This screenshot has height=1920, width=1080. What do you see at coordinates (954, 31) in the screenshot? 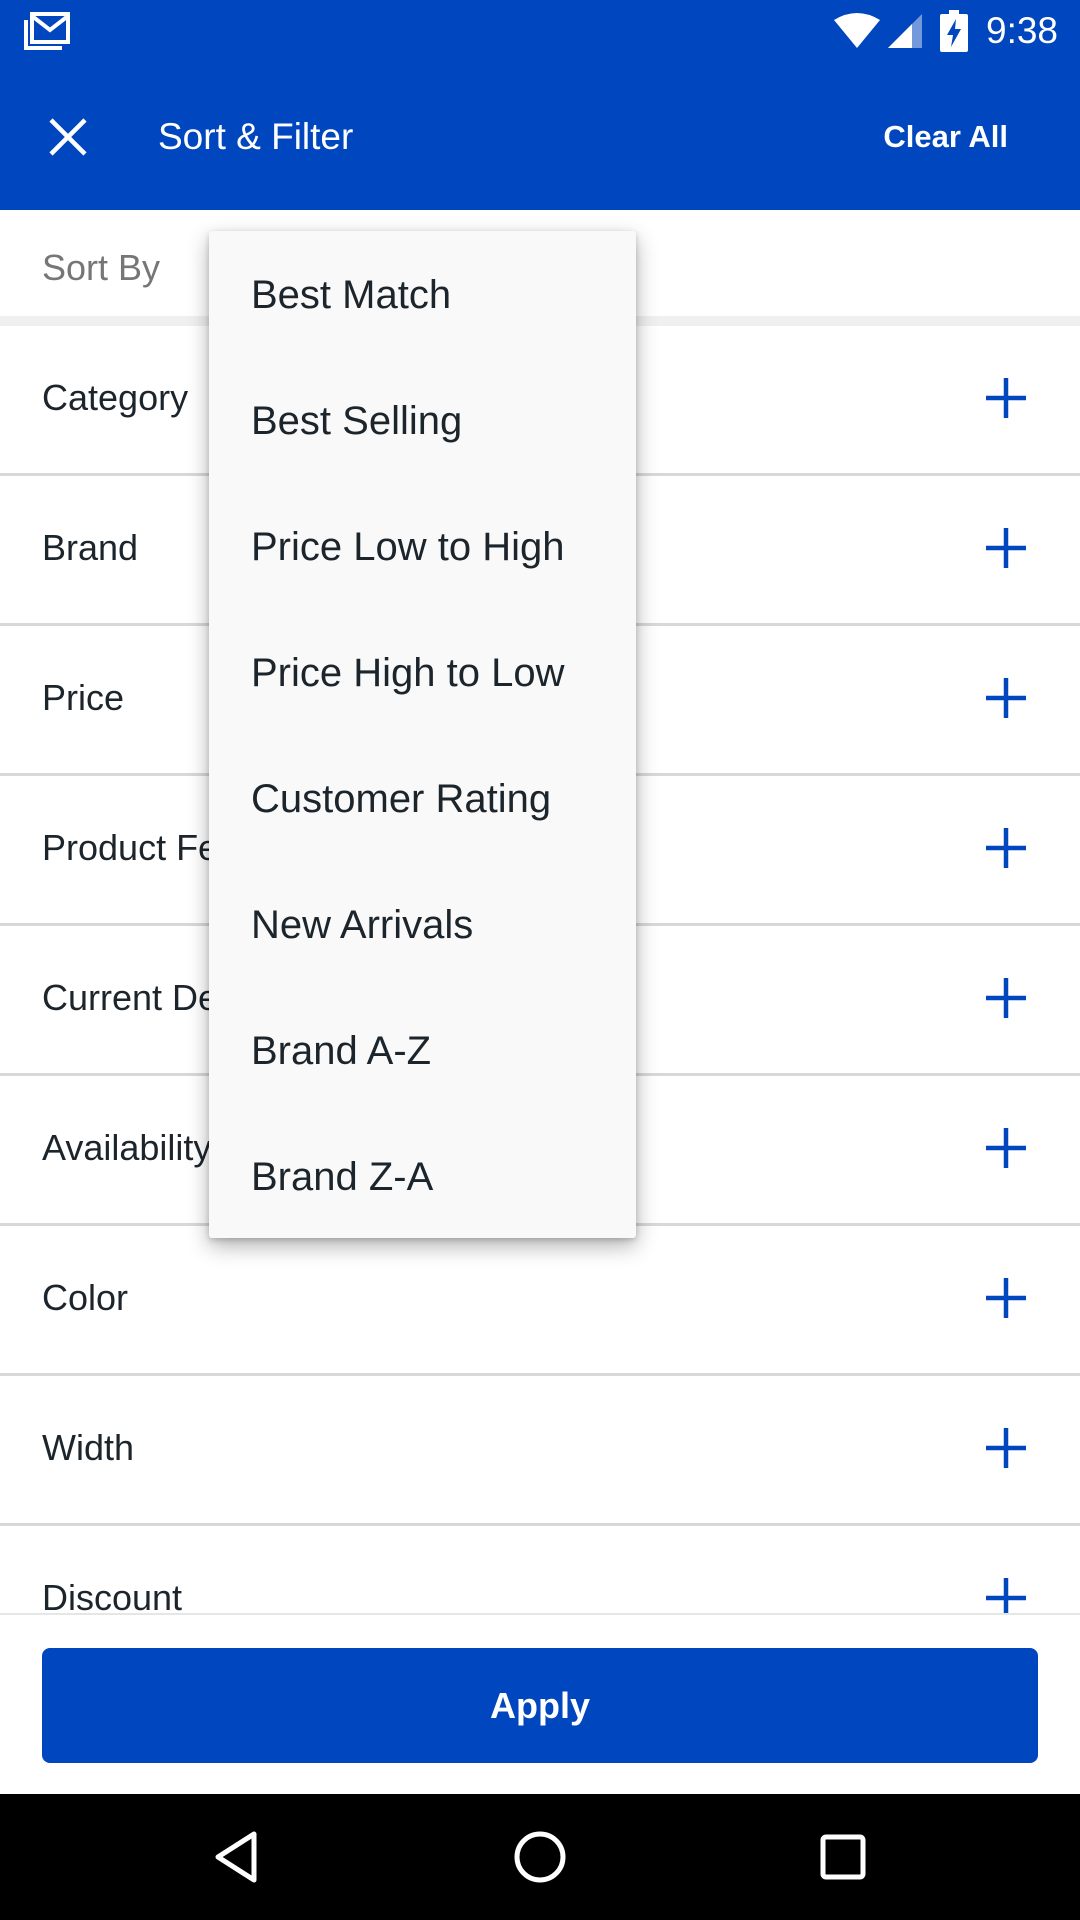
I see `battery-charging-icon` at bounding box center [954, 31].